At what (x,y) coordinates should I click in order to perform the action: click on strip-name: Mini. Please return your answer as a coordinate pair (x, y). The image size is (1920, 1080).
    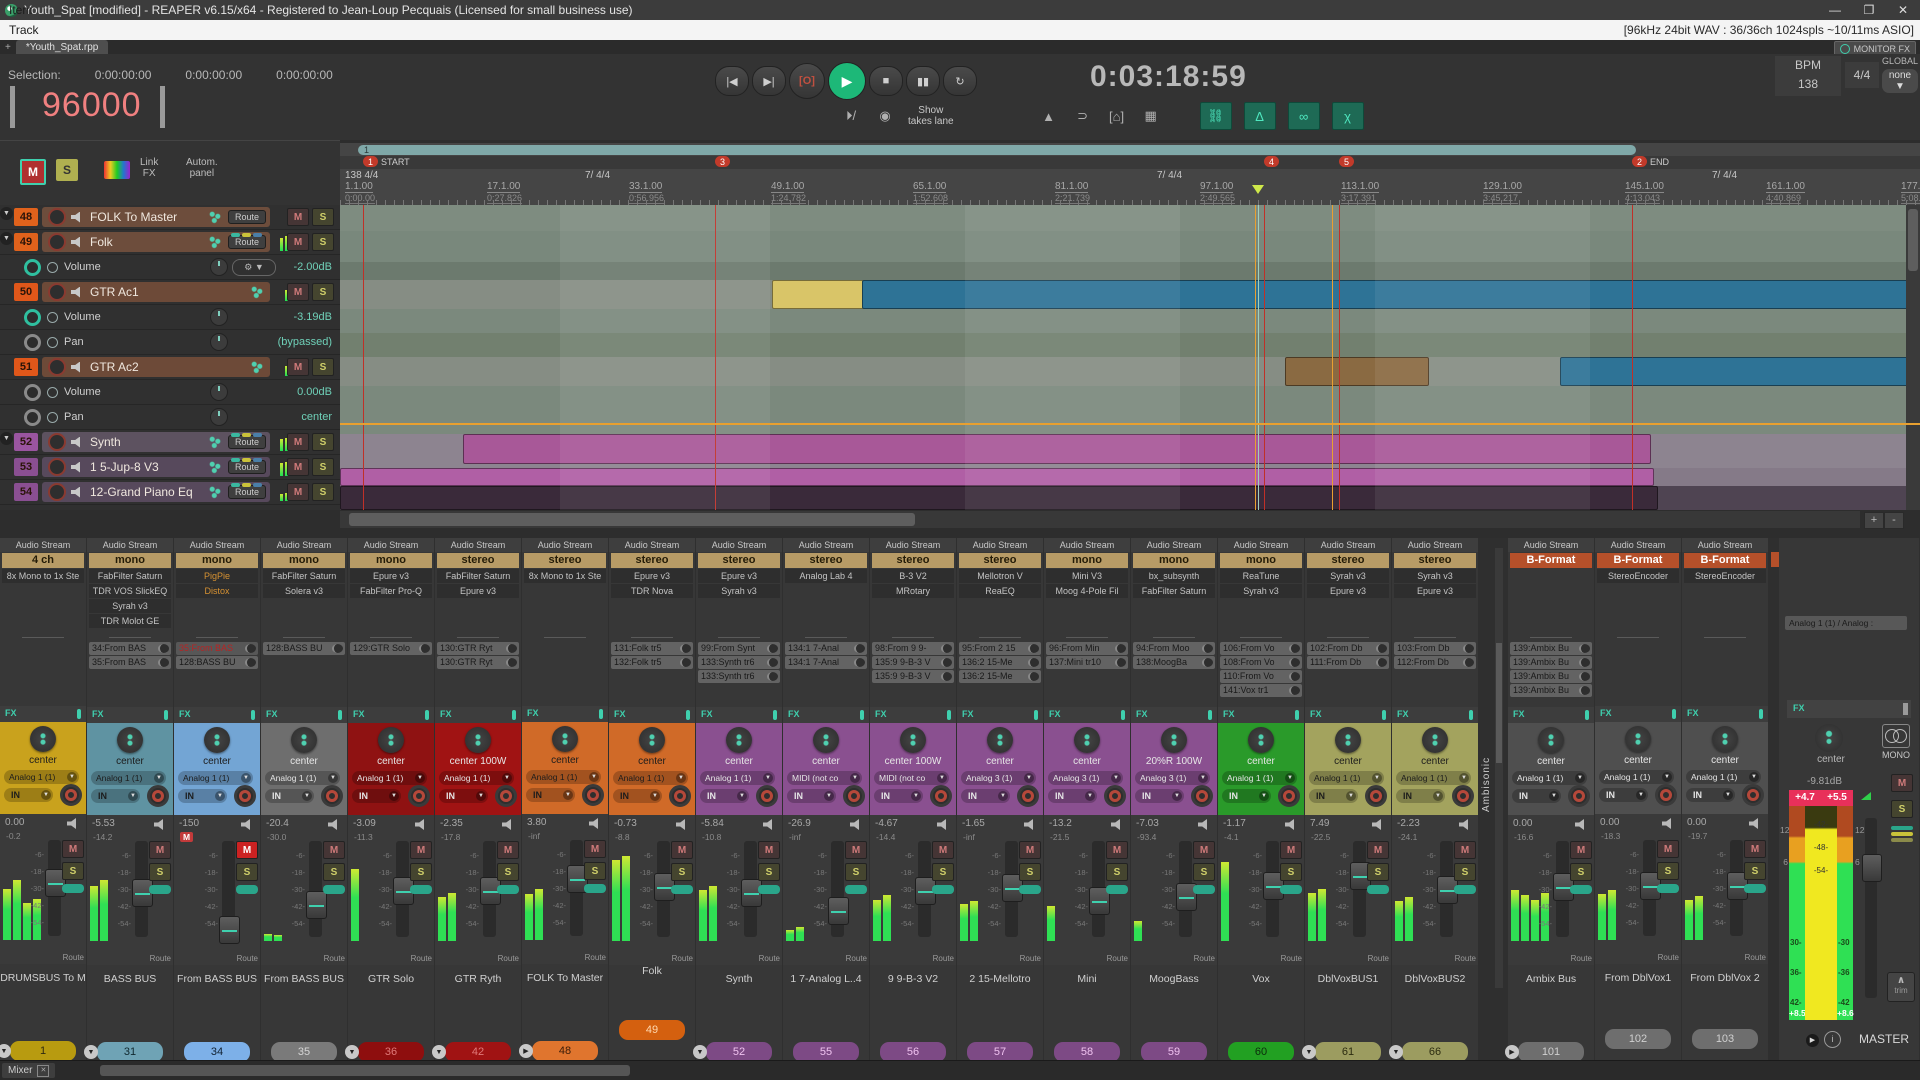
    Looking at the image, I should click on (1087, 996).